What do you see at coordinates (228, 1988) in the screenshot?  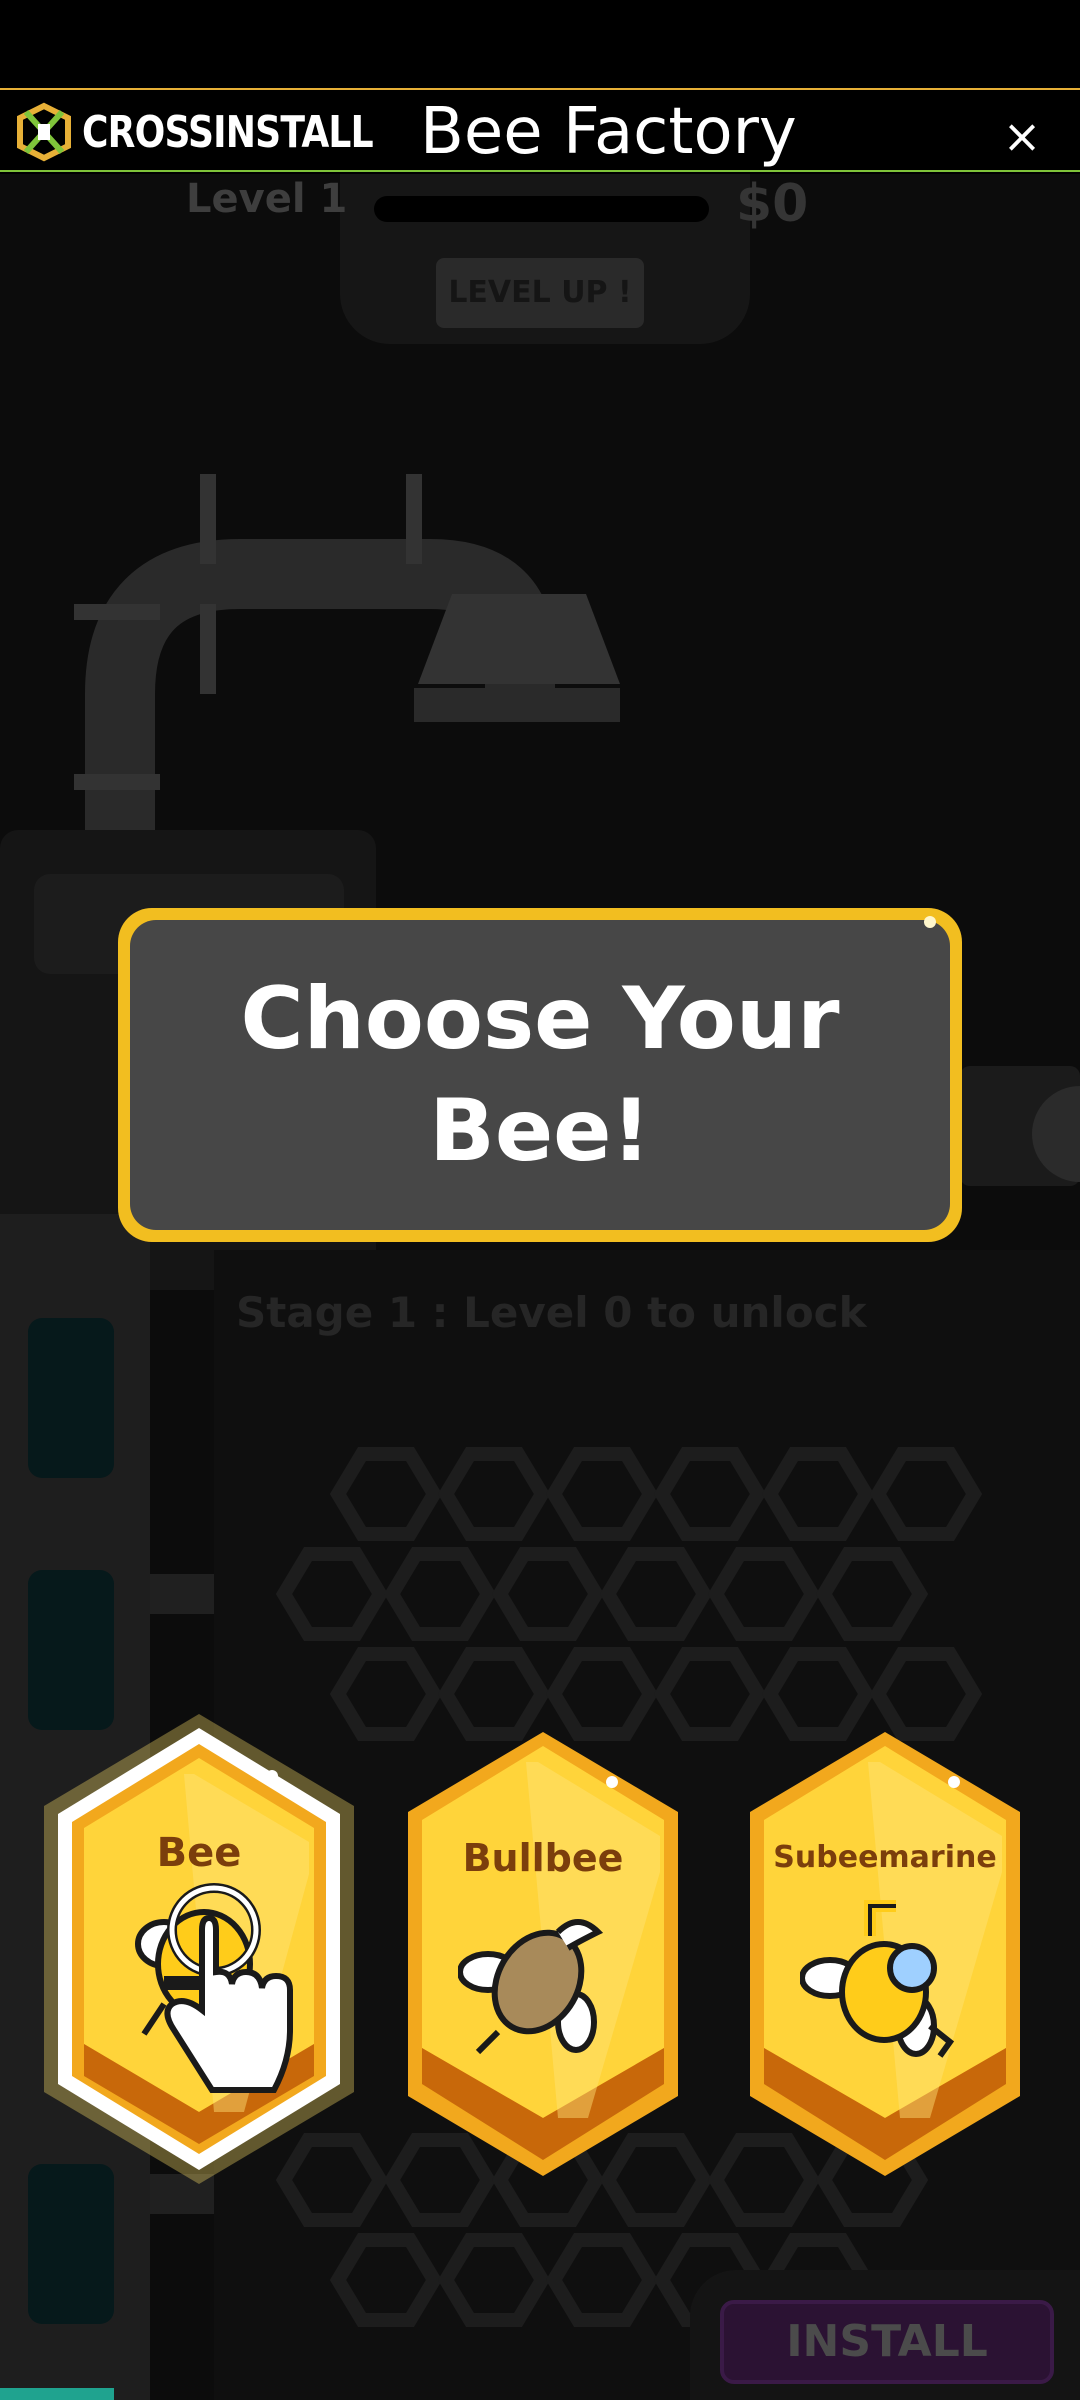 I see `tap-hand-icon` at bounding box center [228, 1988].